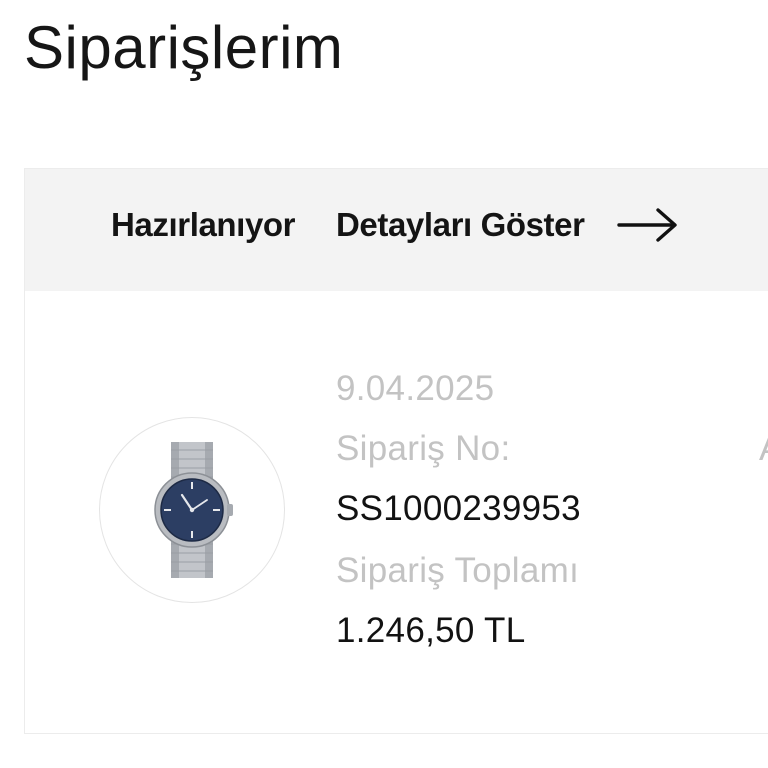  Describe the element at coordinates (458, 570) in the screenshot. I see `order-total-label: Sipariş Toplamı` at that location.